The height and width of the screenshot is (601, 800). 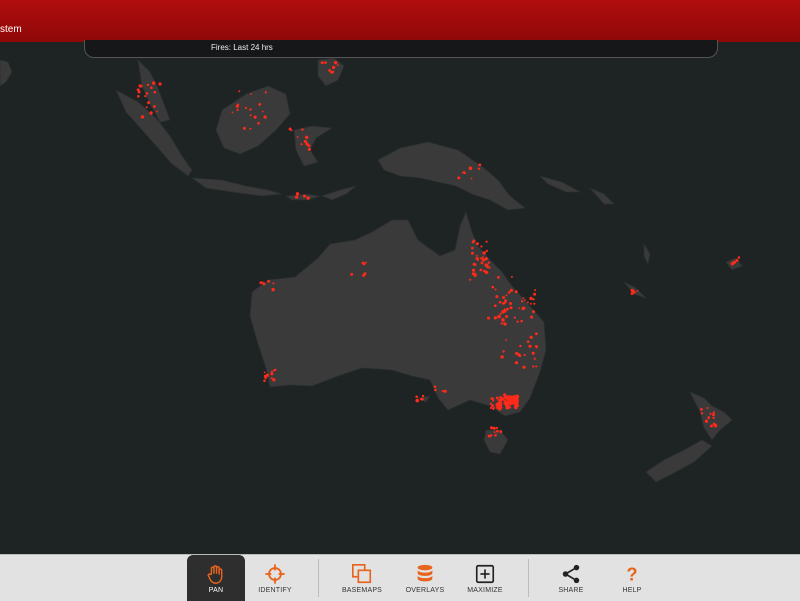 I want to click on landmass-lesser-sunda, so click(x=302, y=197).